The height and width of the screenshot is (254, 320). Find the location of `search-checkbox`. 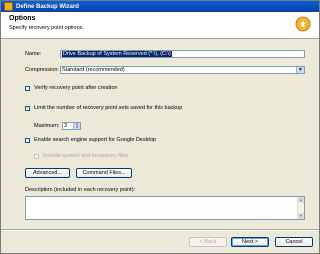

search-checkbox is located at coordinates (27, 140).